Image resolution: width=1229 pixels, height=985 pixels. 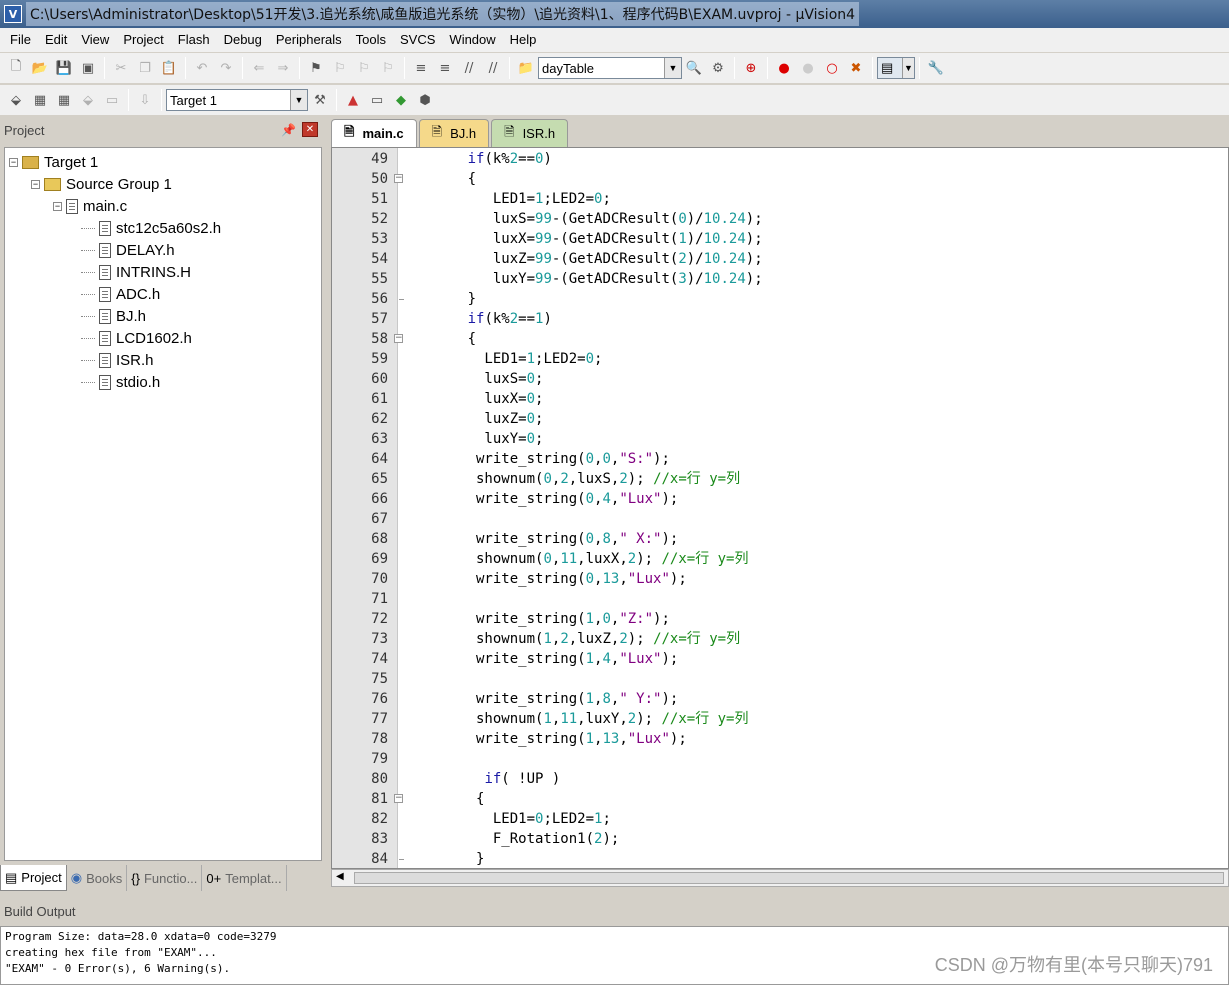 What do you see at coordinates (896, 68) in the screenshot?
I see `window-layout-dropdown: ▤ ▼` at bounding box center [896, 68].